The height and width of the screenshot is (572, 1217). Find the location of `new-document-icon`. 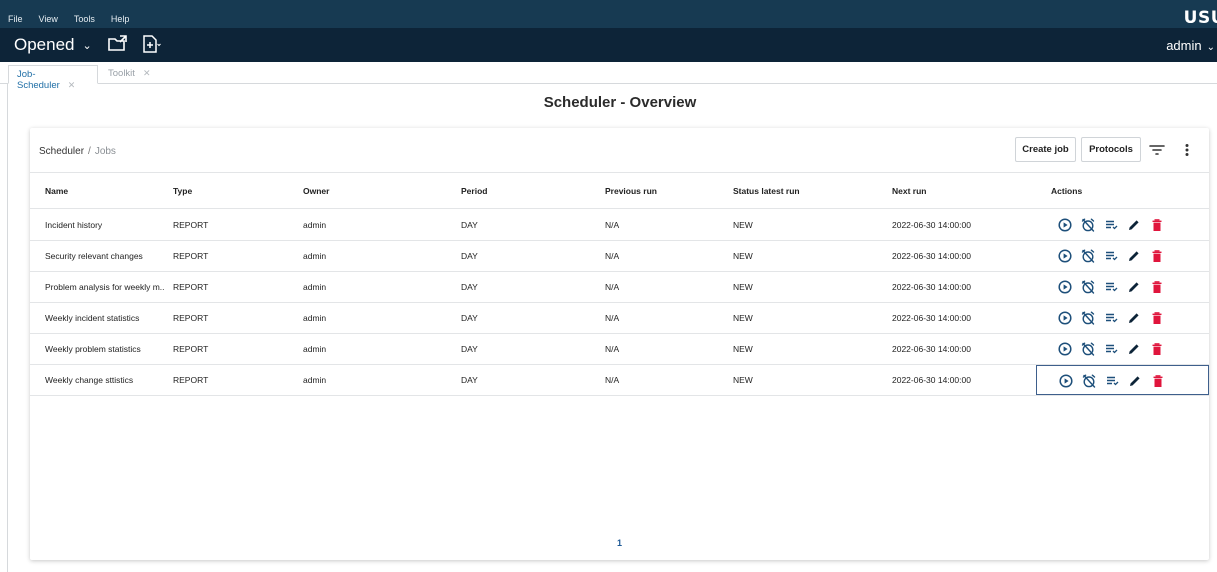

new-document-icon is located at coordinates (151, 44).